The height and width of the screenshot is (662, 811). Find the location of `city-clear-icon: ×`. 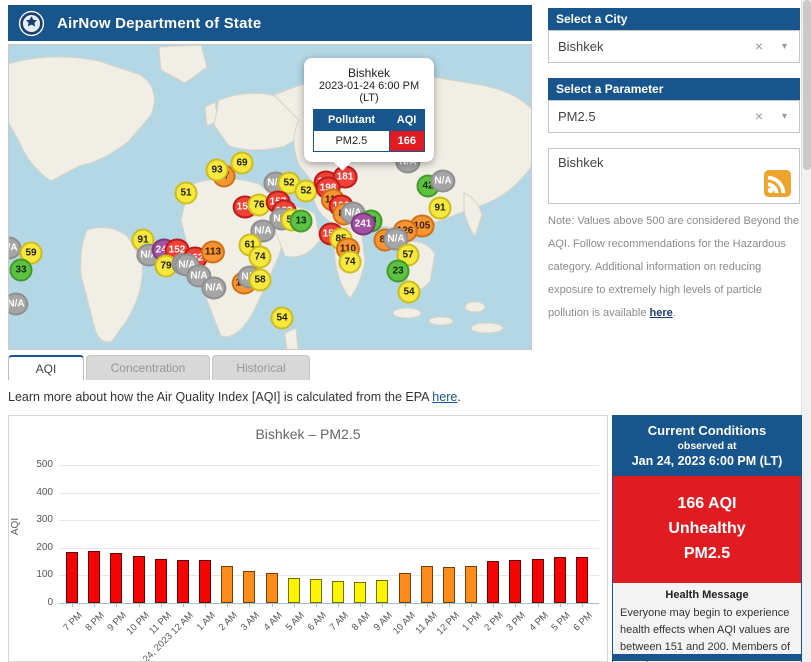

city-clear-icon: × is located at coordinates (759, 46).